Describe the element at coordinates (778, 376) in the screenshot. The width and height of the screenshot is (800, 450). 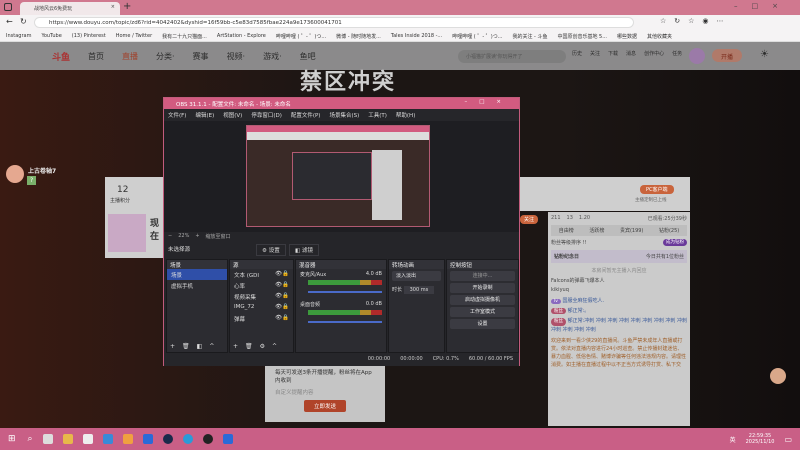
I see `floating-avatar` at that location.